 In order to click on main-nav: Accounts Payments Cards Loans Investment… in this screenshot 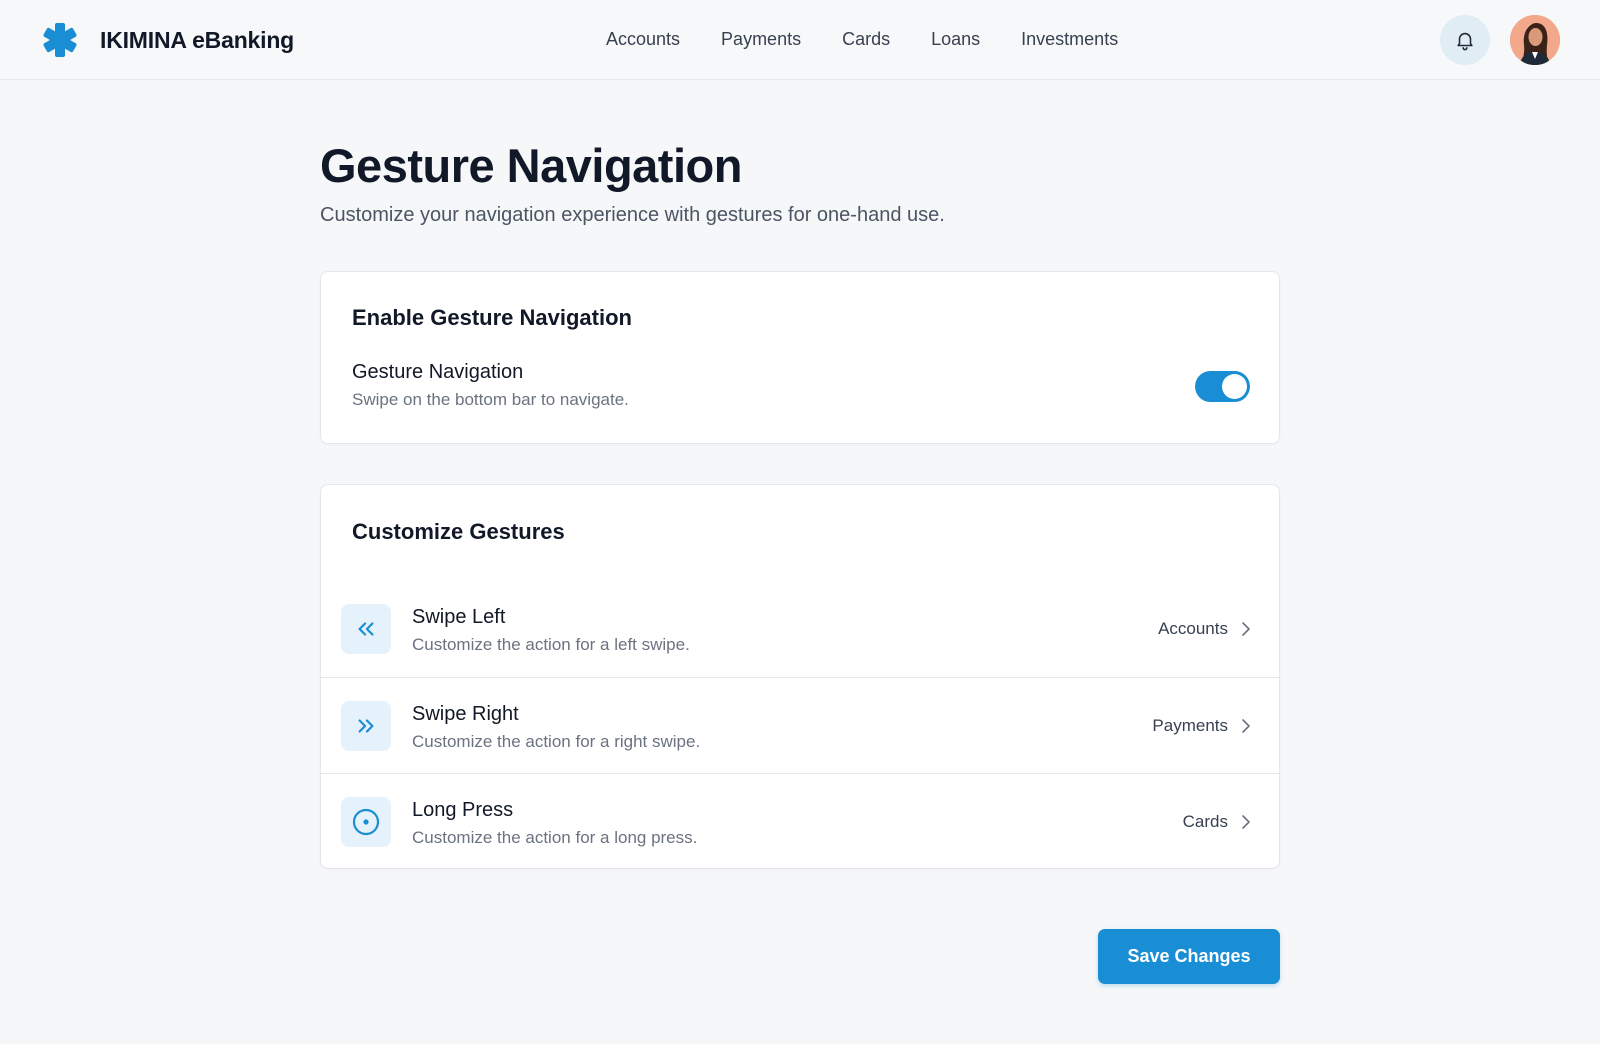, I will do `click(862, 39)`.